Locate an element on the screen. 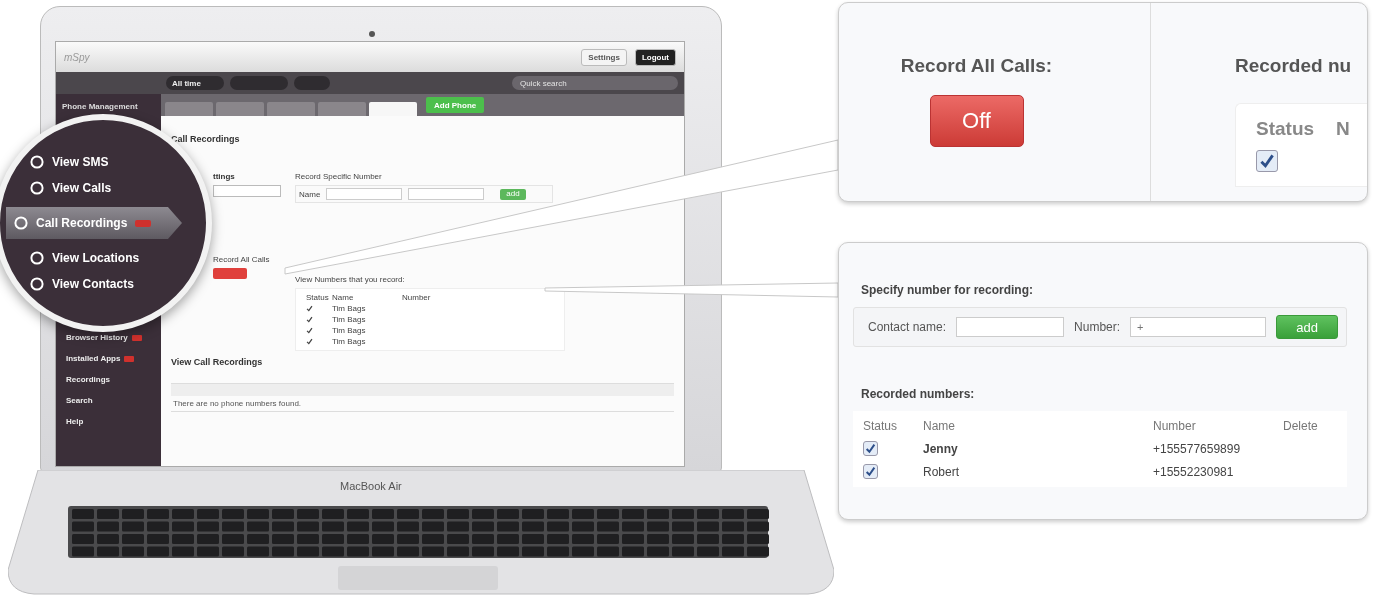 This screenshot has height=599, width=1377. search-field: Quick search is located at coordinates (595, 83).